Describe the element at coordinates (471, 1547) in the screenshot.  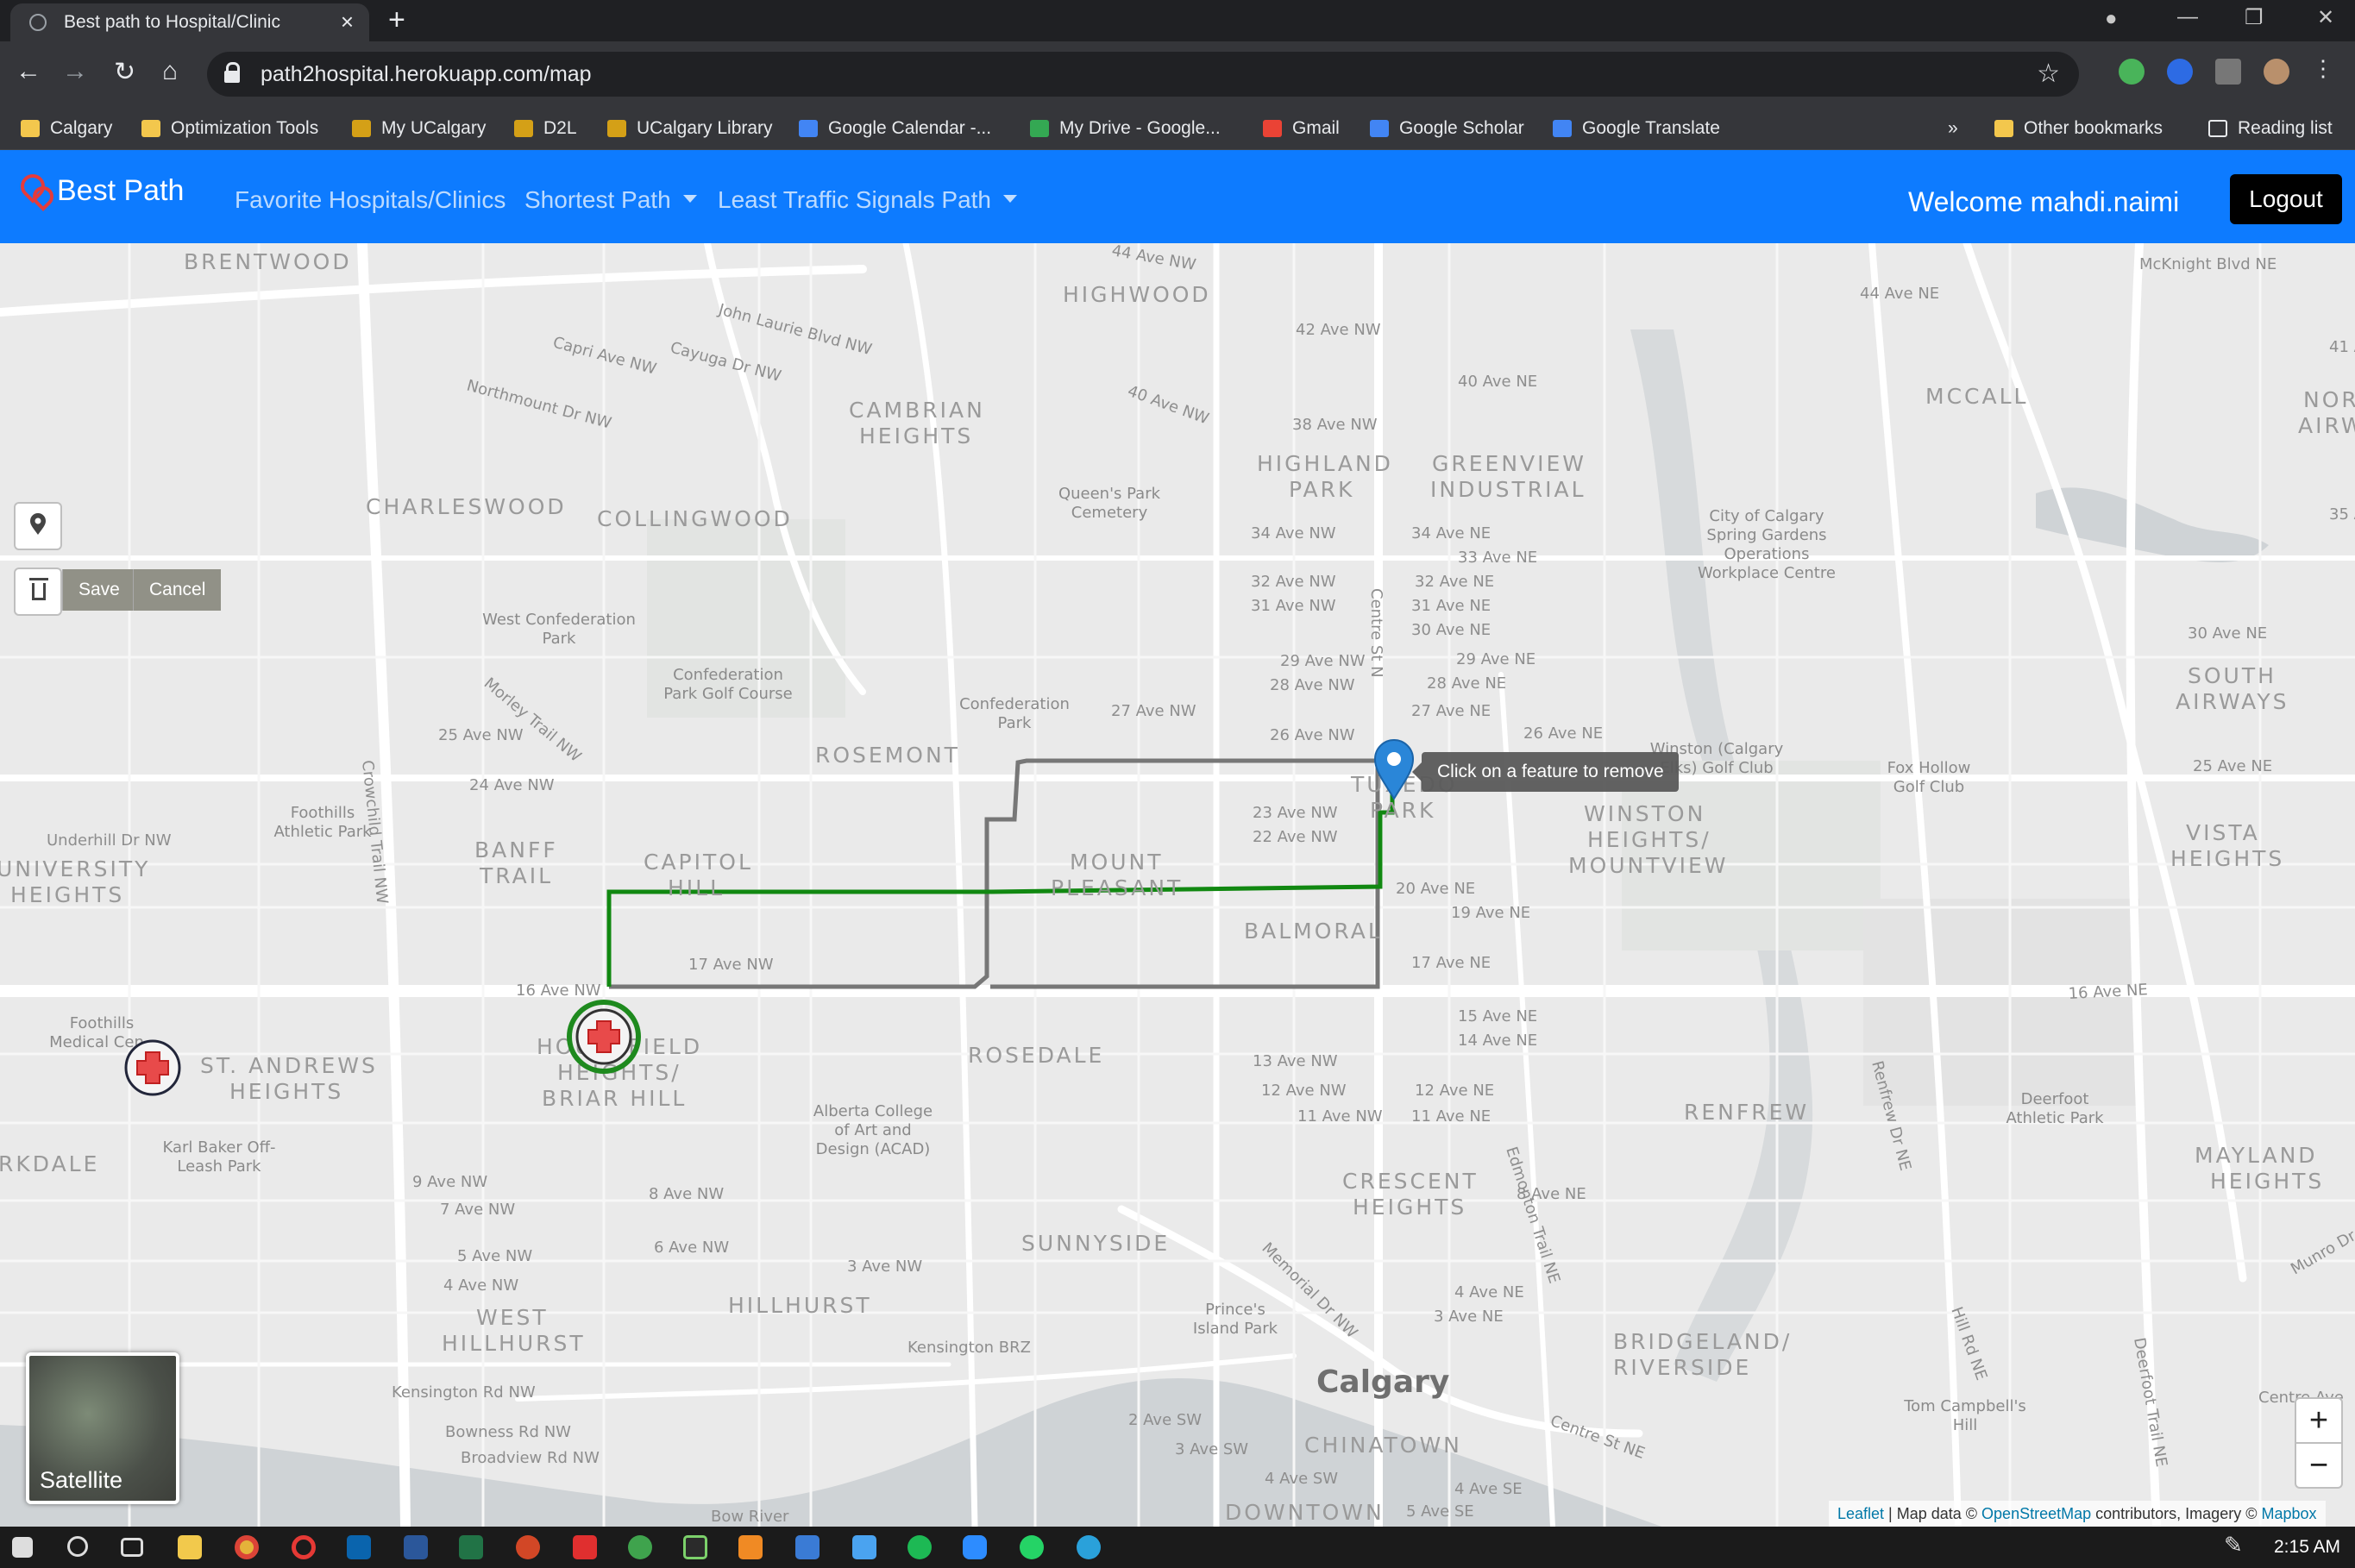
I see `excel-icon` at that location.